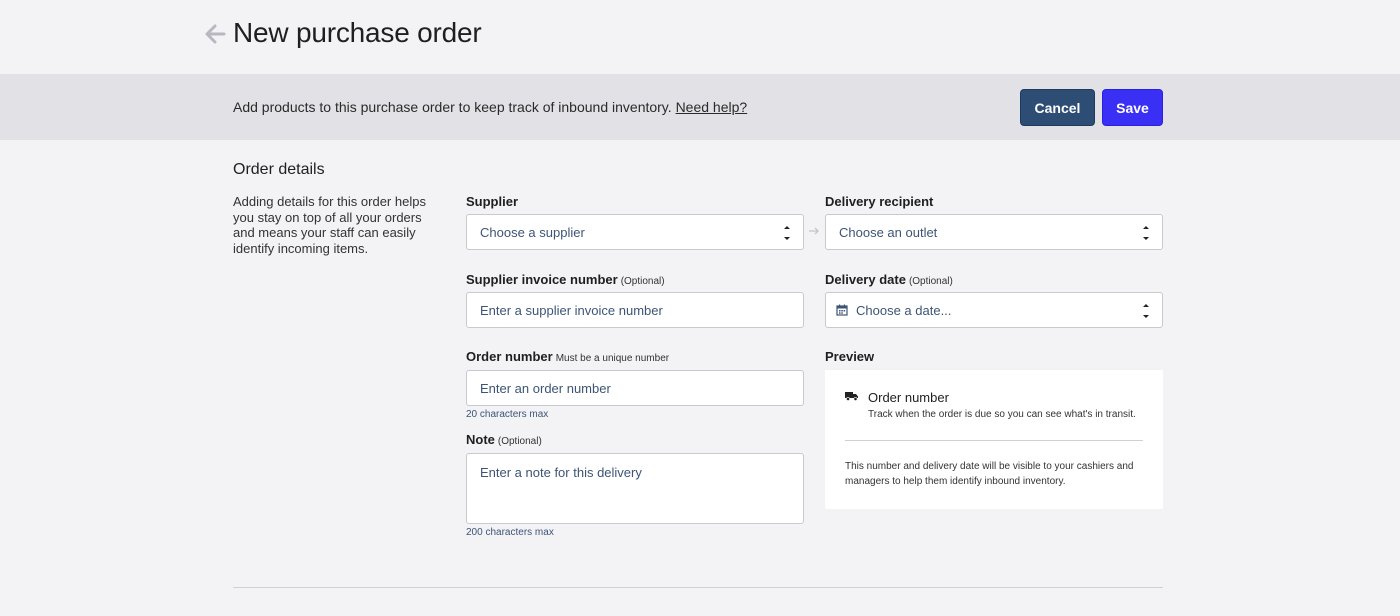 Image resolution: width=1400 pixels, height=616 pixels. I want to click on preview-label-text: Preview, so click(850, 356).